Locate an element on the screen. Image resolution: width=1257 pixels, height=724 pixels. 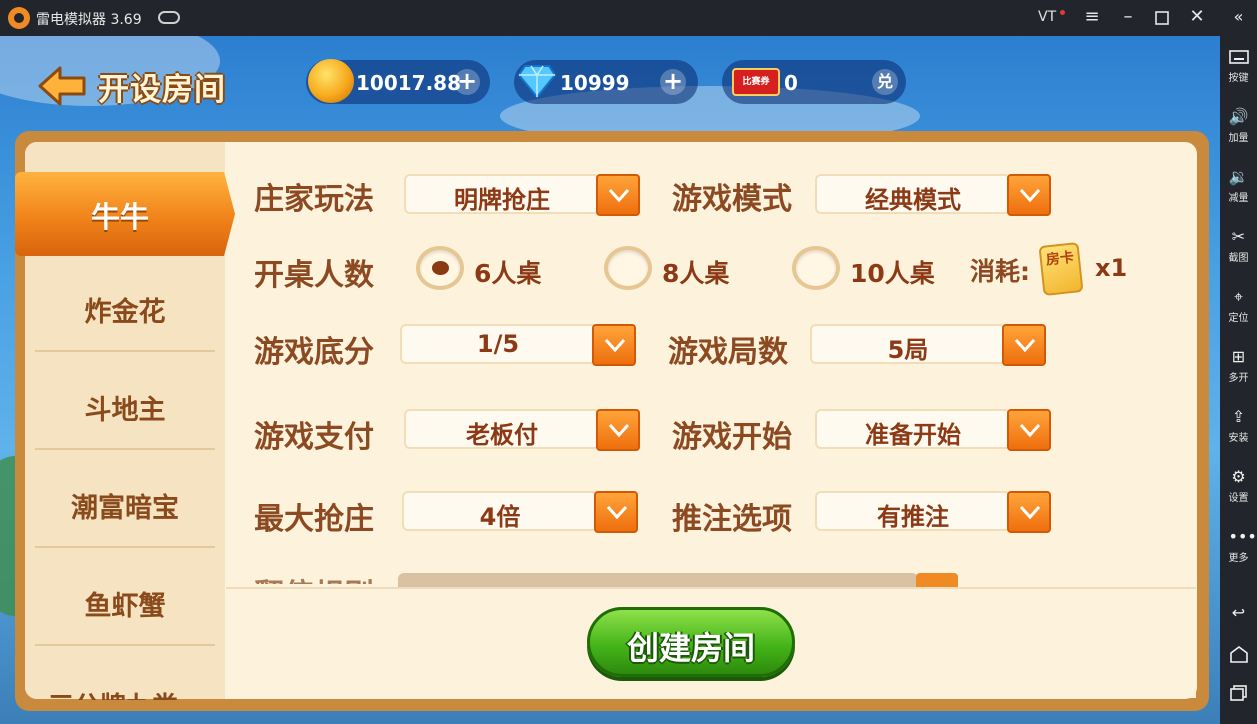
radio-label: 8人桌 is located at coordinates (695, 272).